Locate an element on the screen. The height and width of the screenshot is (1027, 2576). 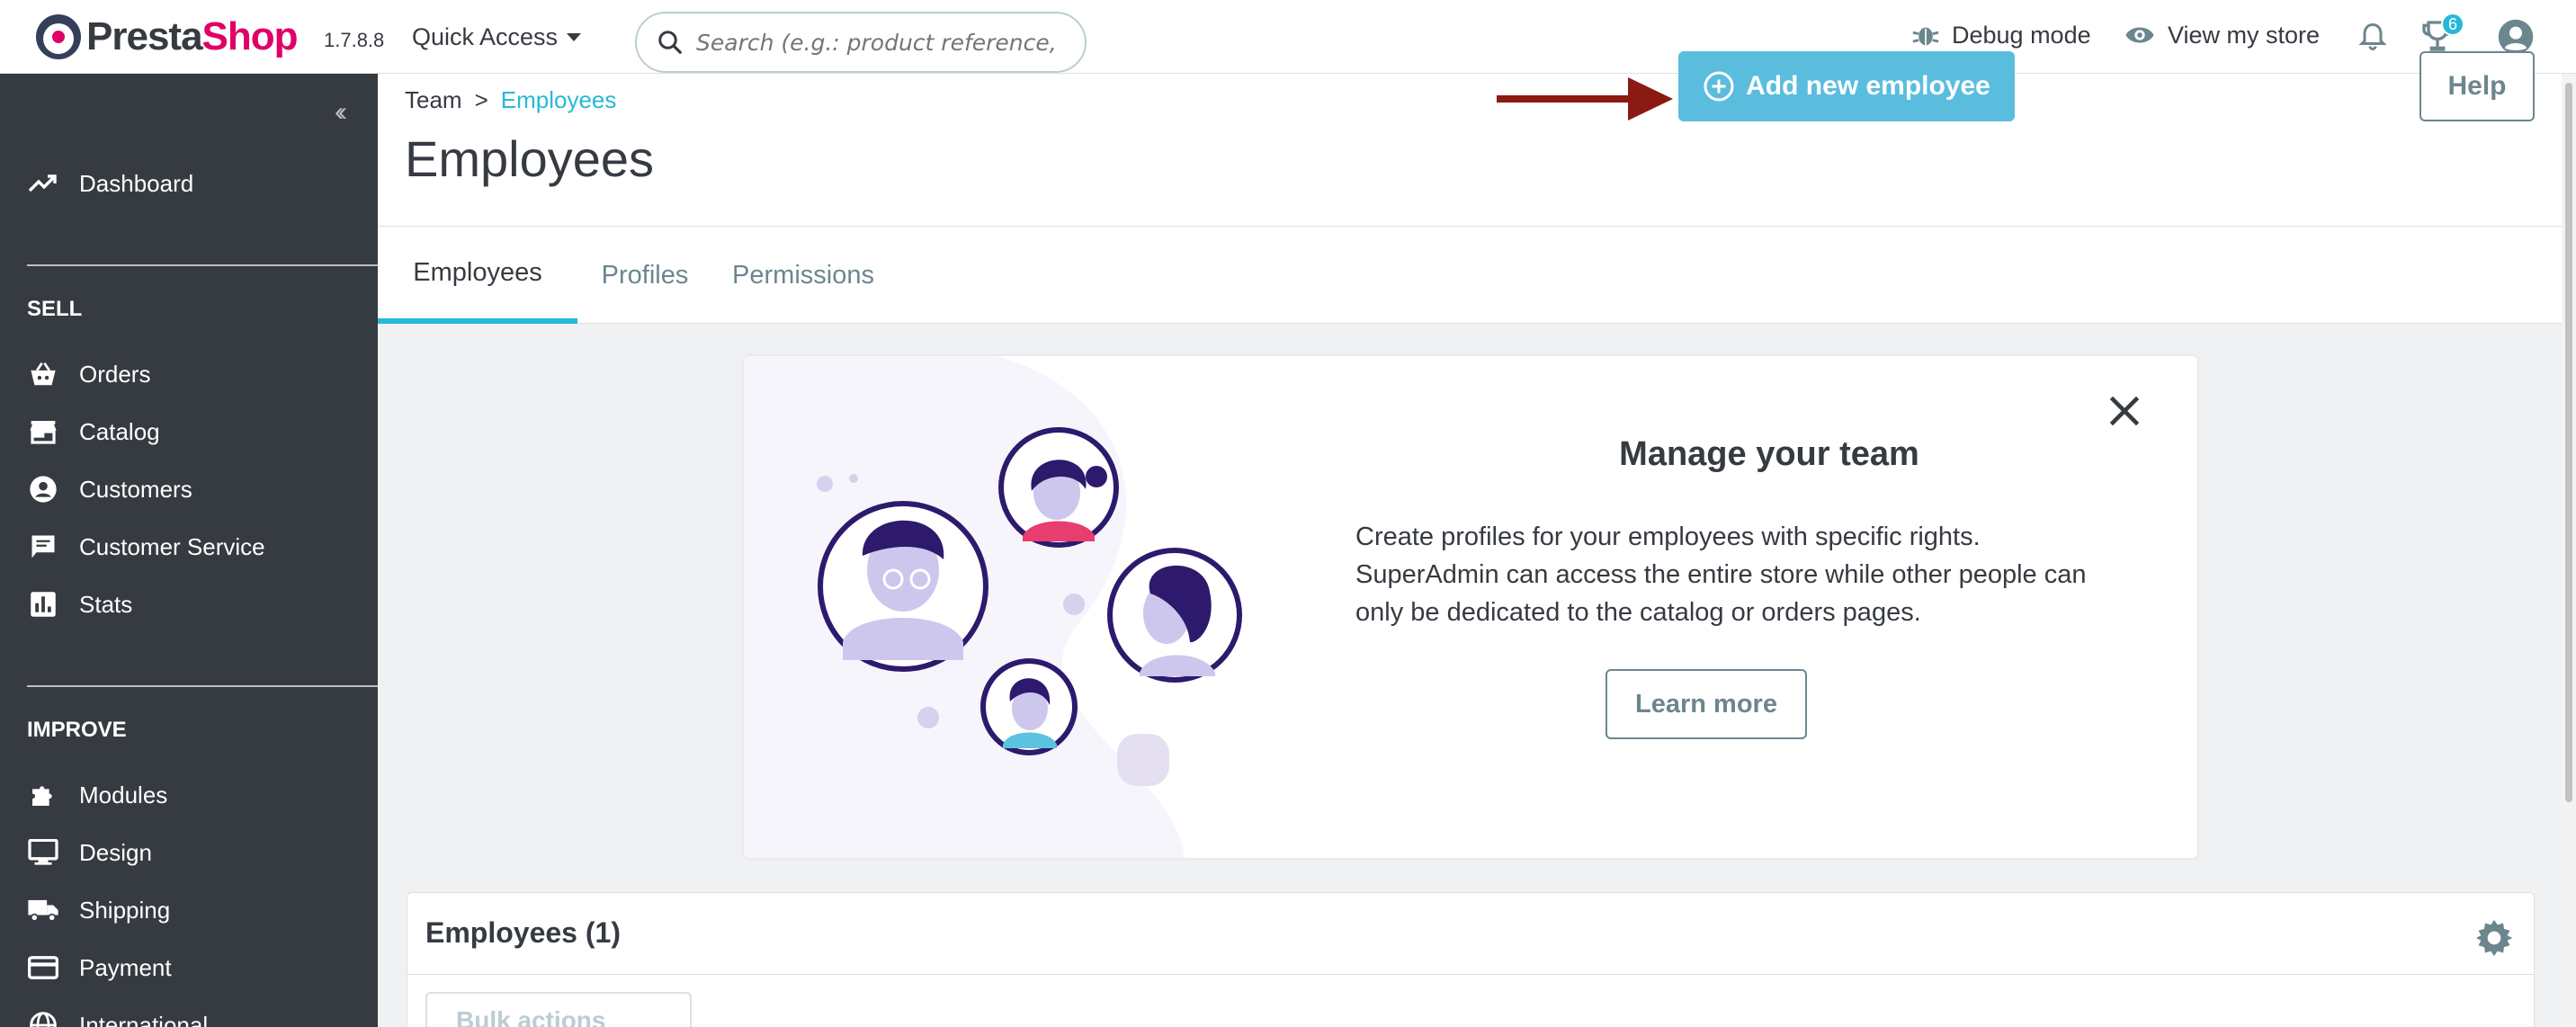
globe-icon is located at coordinates (43, 1018).